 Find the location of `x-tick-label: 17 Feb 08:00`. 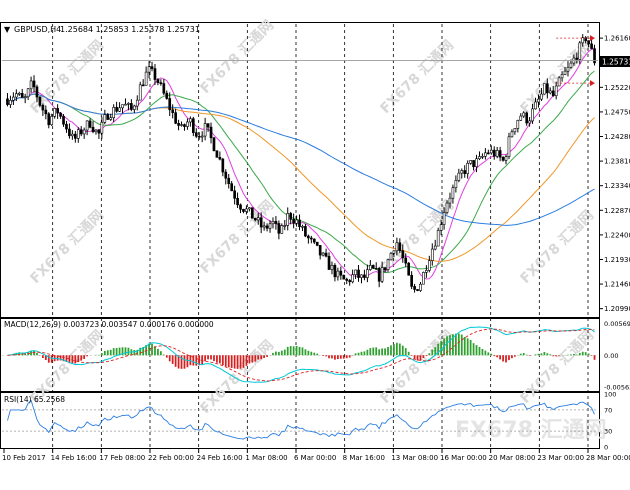

x-tick-label: 17 Feb 08:00 is located at coordinates (122, 458).